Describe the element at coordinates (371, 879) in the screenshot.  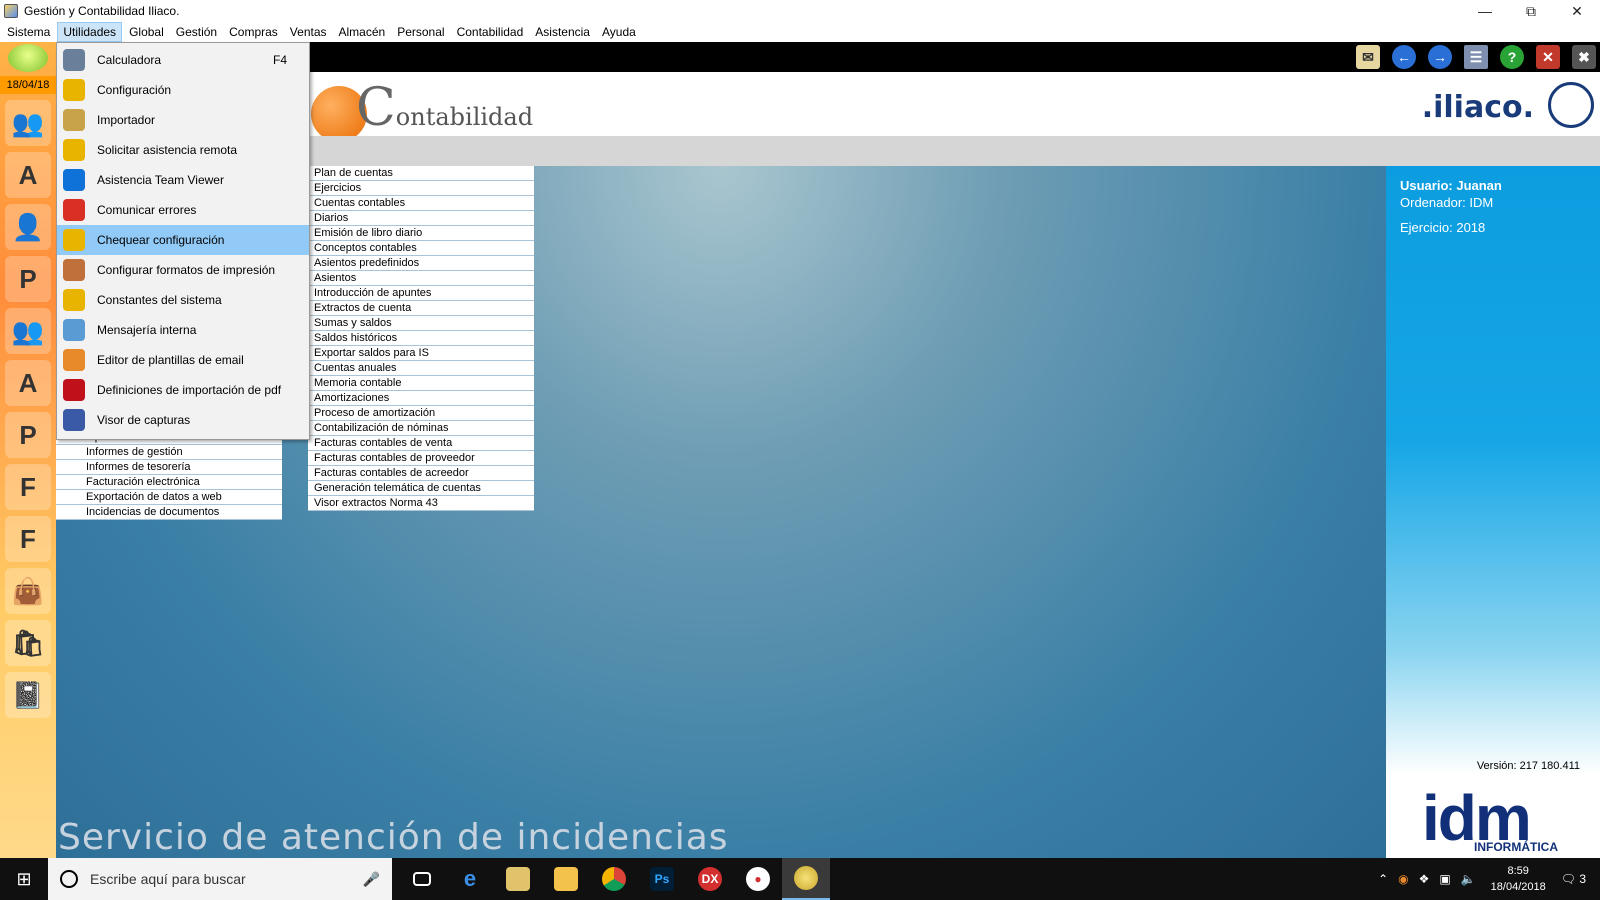
I see `microphone-icon: 🎤` at that location.